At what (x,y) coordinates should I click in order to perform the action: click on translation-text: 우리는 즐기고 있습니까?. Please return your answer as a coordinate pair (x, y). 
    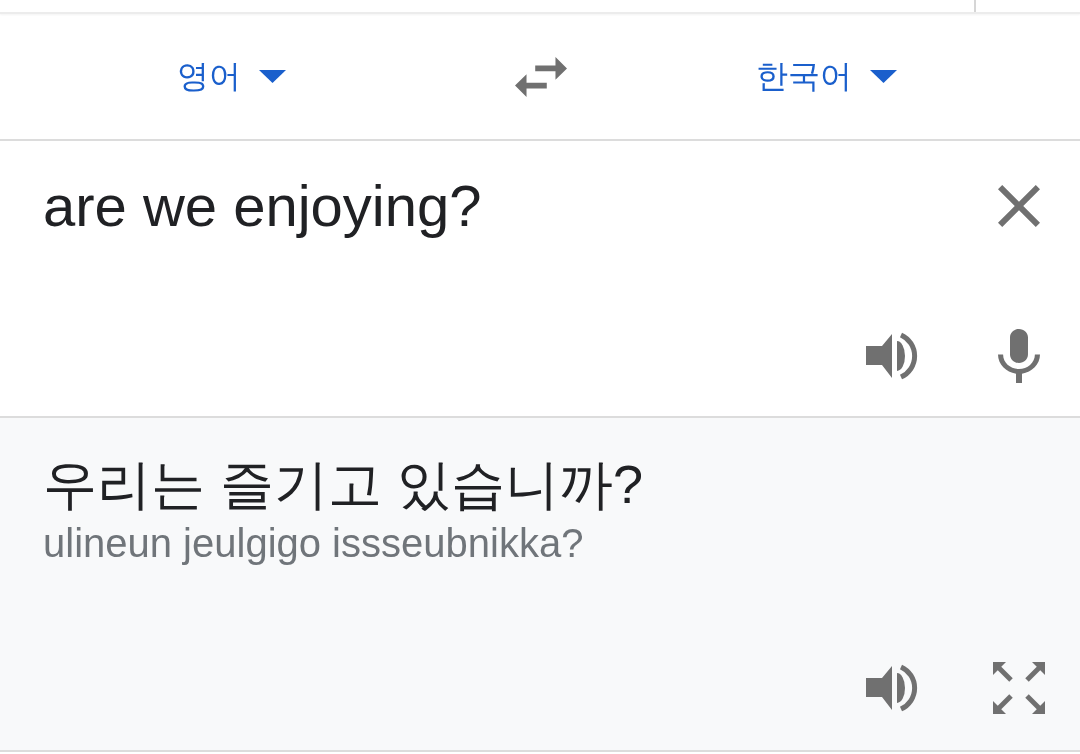
    Looking at the image, I should click on (344, 484).